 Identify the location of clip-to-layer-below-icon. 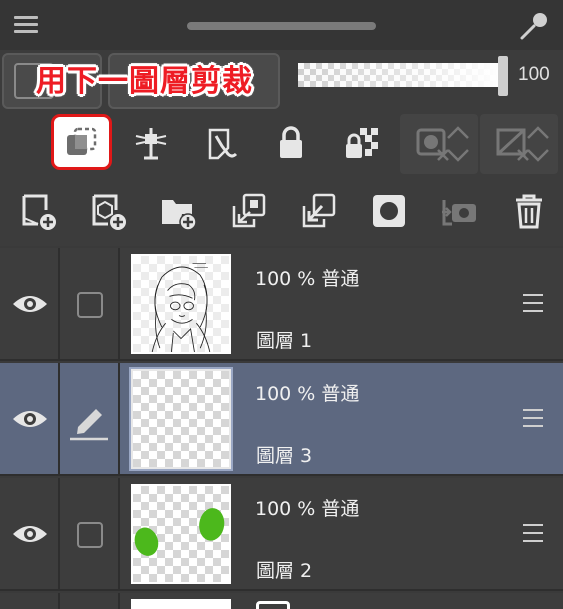
(81, 143).